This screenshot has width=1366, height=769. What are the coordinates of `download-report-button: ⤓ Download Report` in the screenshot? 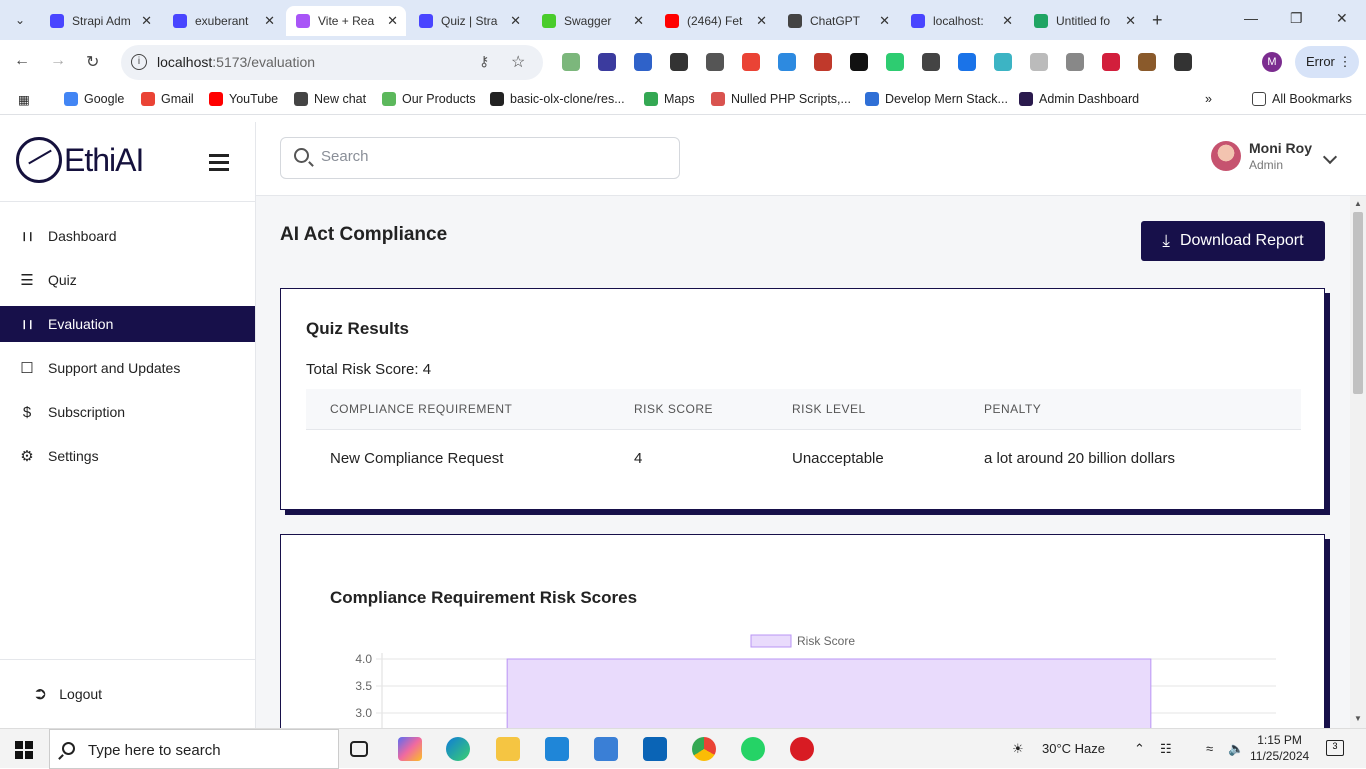 It's located at (1233, 241).